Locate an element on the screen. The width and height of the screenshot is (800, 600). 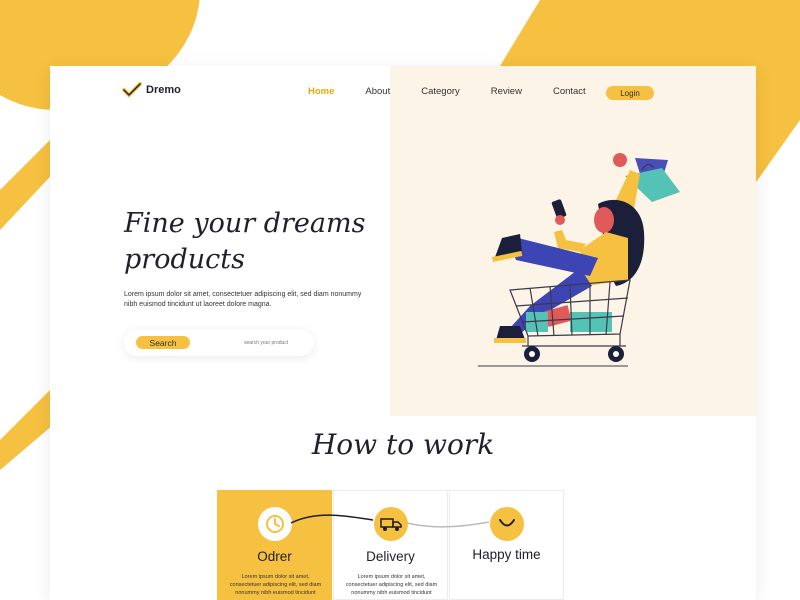
order-clock-icon is located at coordinates (275, 524).